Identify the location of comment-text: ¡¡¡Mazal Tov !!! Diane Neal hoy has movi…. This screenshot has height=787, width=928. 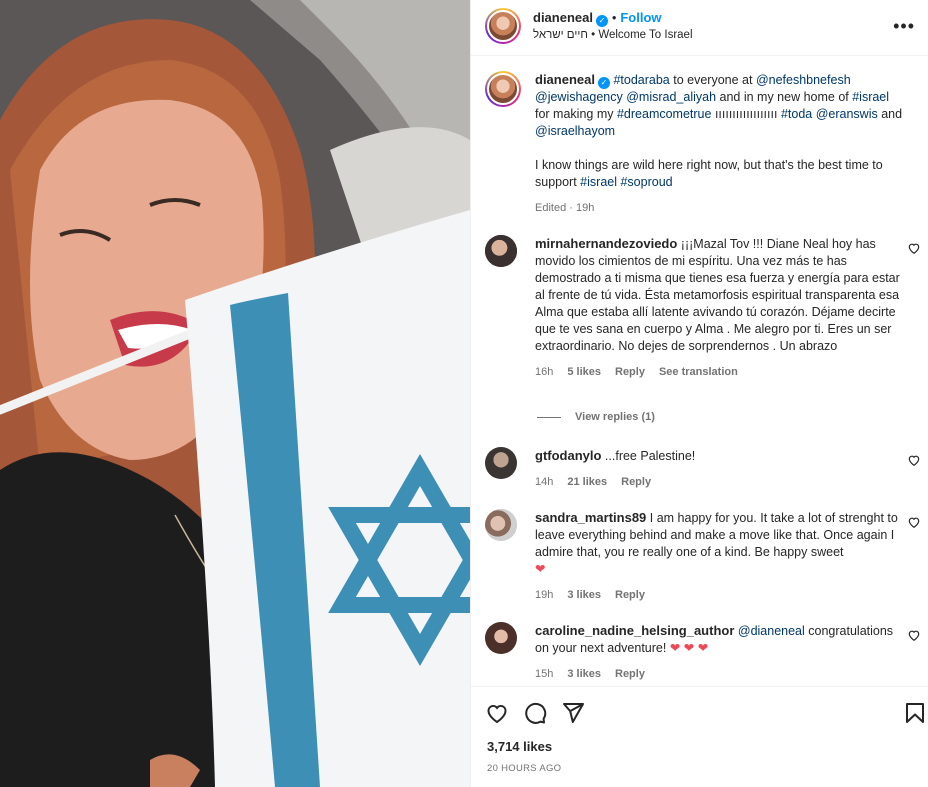
(717, 295).